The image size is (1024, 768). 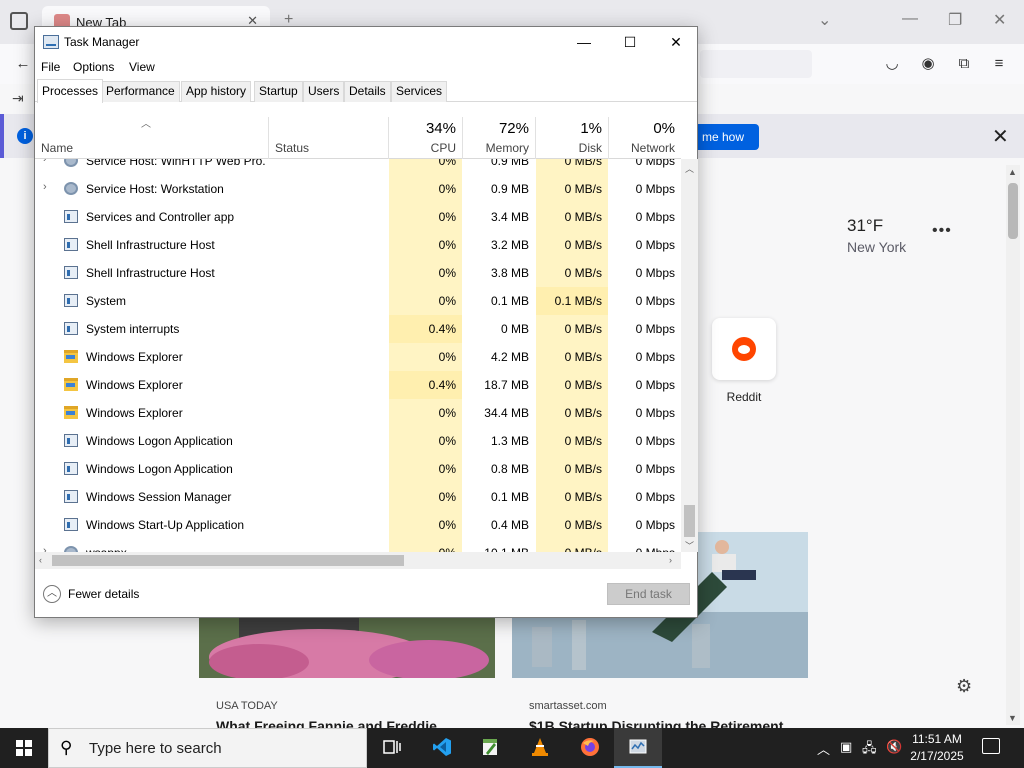 I want to click on process-name: Services and Controller app, so click(x=160, y=217).